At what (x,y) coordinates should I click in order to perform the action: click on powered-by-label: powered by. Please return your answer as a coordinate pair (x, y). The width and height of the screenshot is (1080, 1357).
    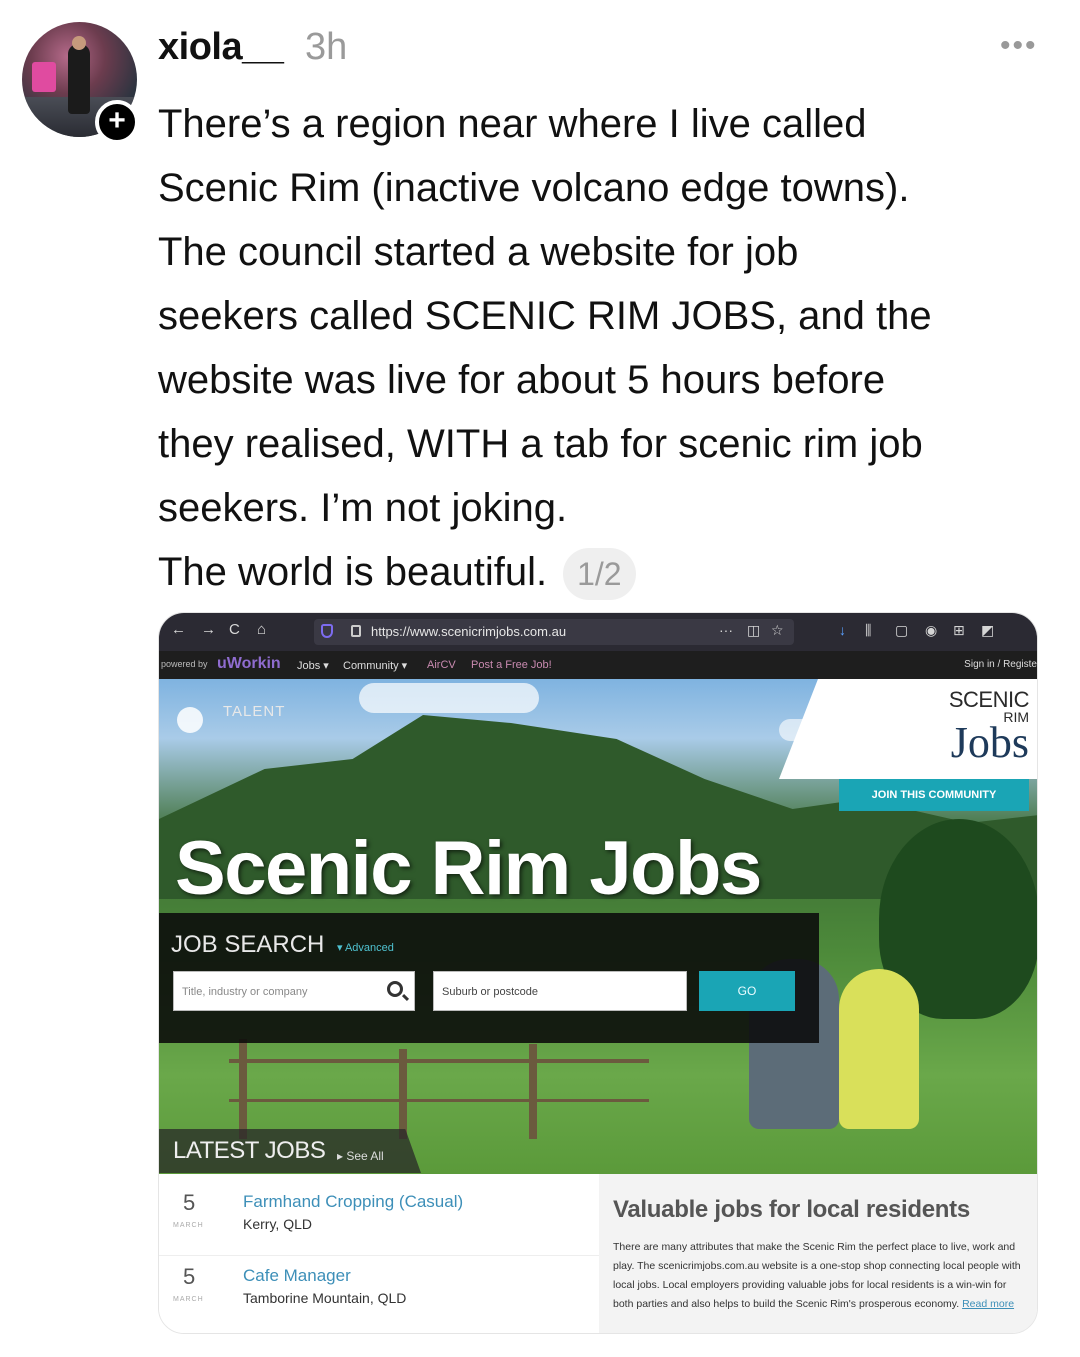
    Looking at the image, I should click on (184, 664).